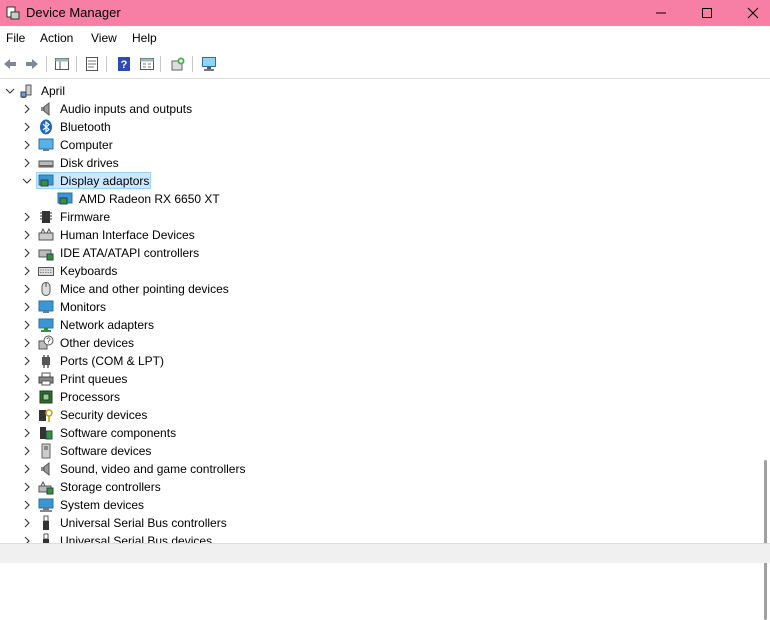 Image resolution: width=770 pixels, height=620 pixels. I want to click on minimize-button, so click(661, 13).